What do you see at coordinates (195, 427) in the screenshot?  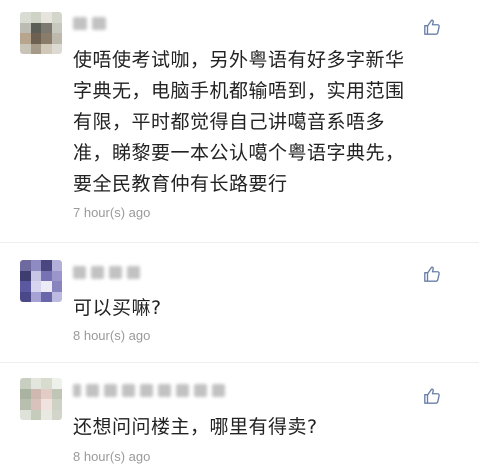 I see `comment-text: 还想问问楼主，哪里有得卖?` at bounding box center [195, 427].